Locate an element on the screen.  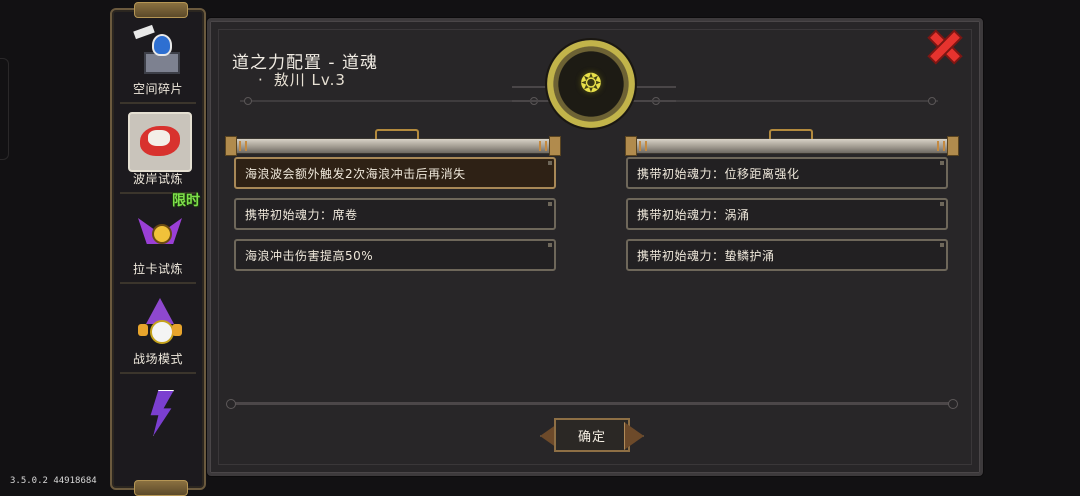
sidebar-bottom-ornament is located at coordinates (161, 488).